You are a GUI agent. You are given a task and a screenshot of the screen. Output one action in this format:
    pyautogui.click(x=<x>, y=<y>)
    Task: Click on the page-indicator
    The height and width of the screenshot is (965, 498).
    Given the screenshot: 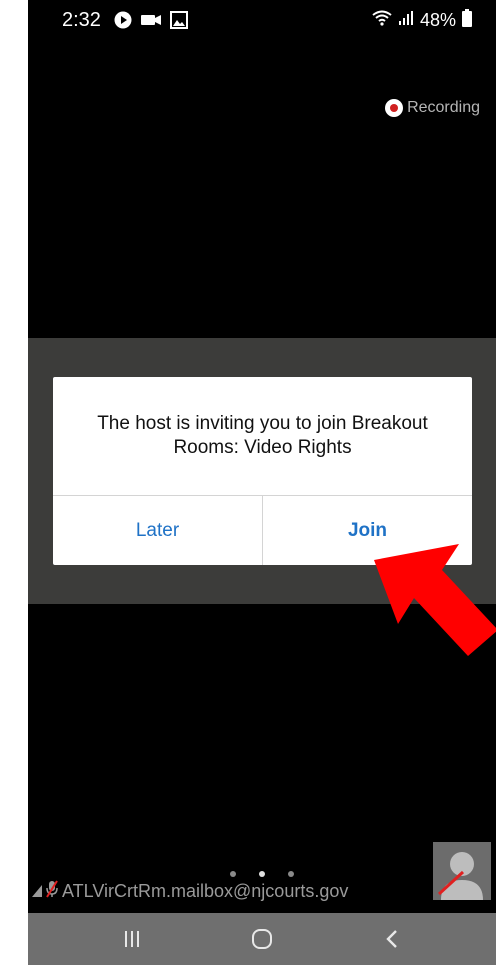 What is the action you would take?
    pyautogui.click(x=262, y=874)
    